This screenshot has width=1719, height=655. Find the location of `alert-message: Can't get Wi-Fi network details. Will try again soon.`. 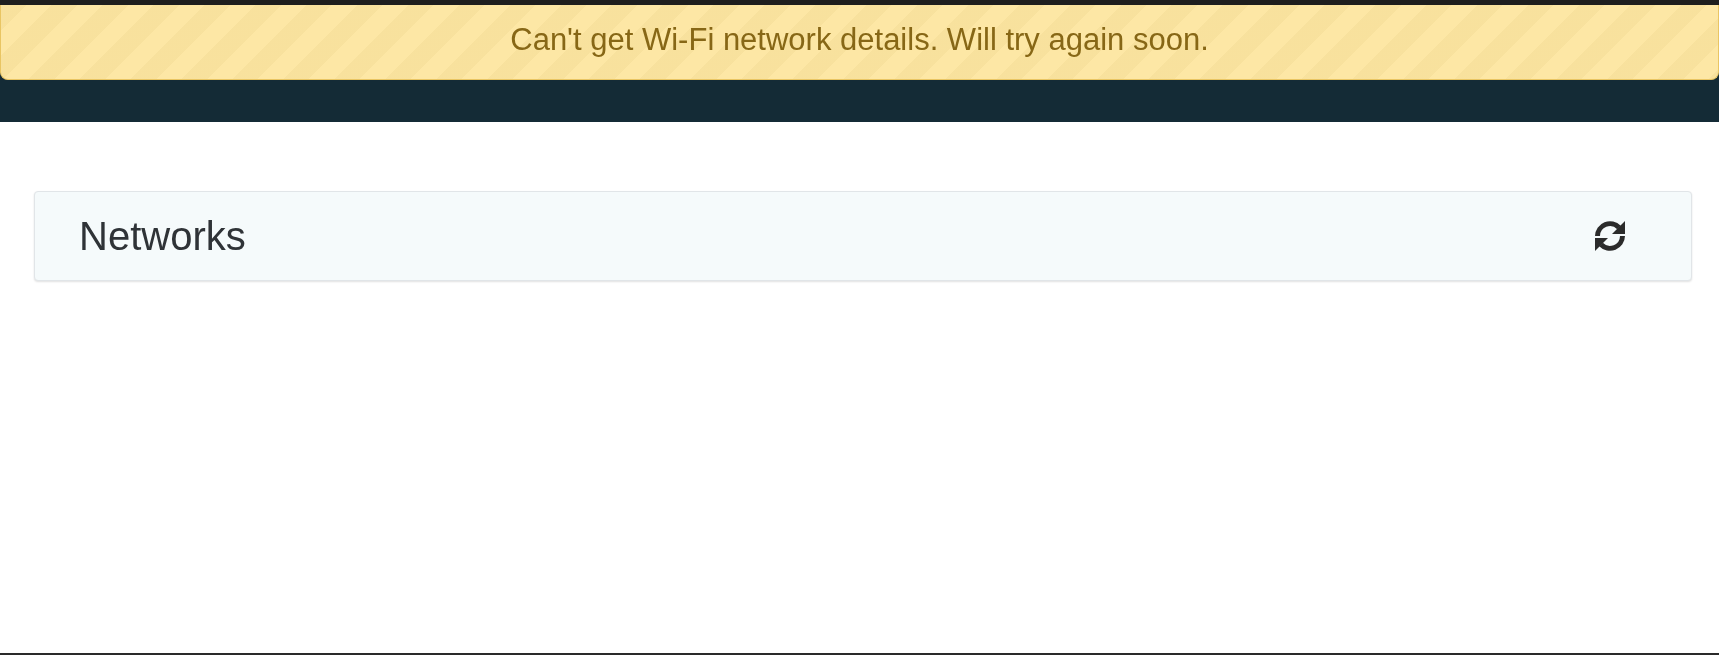

alert-message: Can't get Wi-Fi network details. Will try again soon. is located at coordinates (859, 40).